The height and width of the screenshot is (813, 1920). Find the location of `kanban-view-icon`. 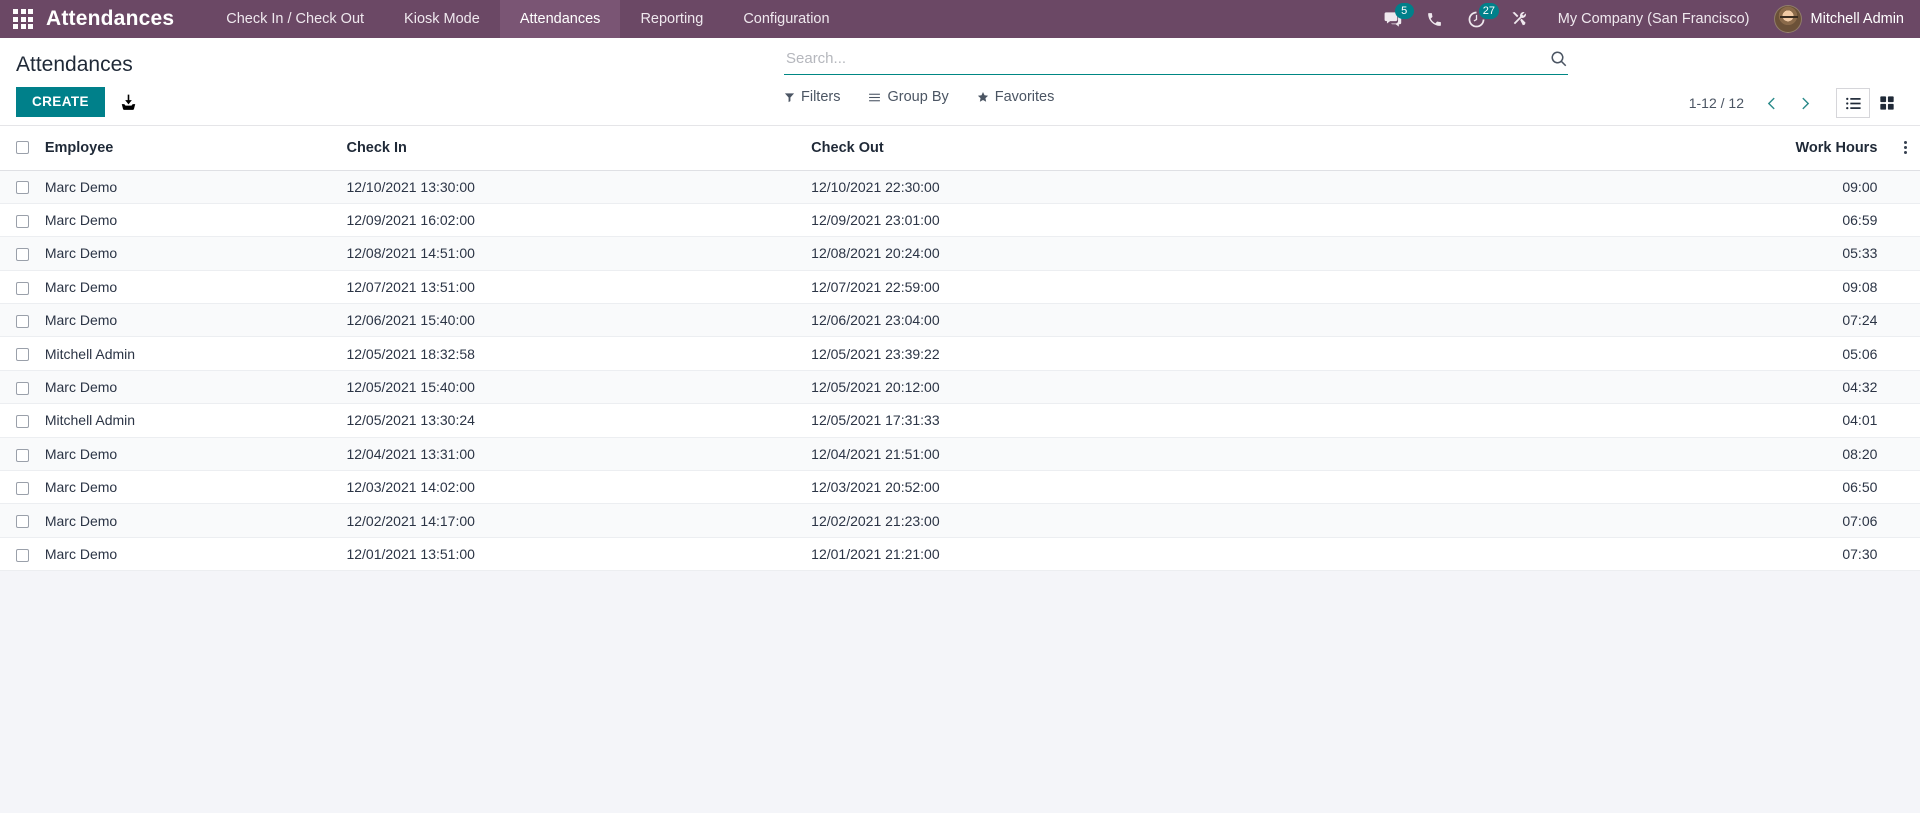

kanban-view-icon is located at coordinates (1887, 103).